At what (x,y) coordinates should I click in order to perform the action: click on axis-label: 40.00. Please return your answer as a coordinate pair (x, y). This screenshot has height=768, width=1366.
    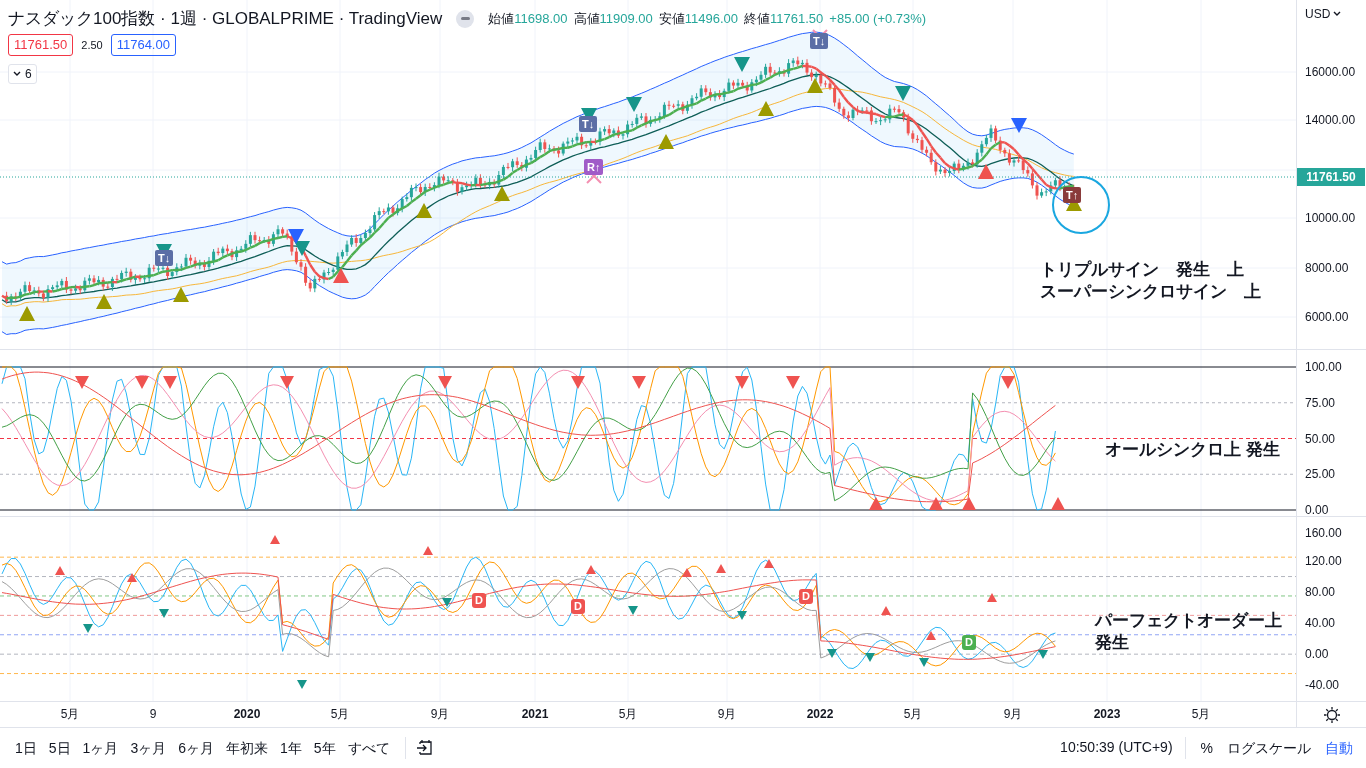
    Looking at the image, I should click on (1320, 623).